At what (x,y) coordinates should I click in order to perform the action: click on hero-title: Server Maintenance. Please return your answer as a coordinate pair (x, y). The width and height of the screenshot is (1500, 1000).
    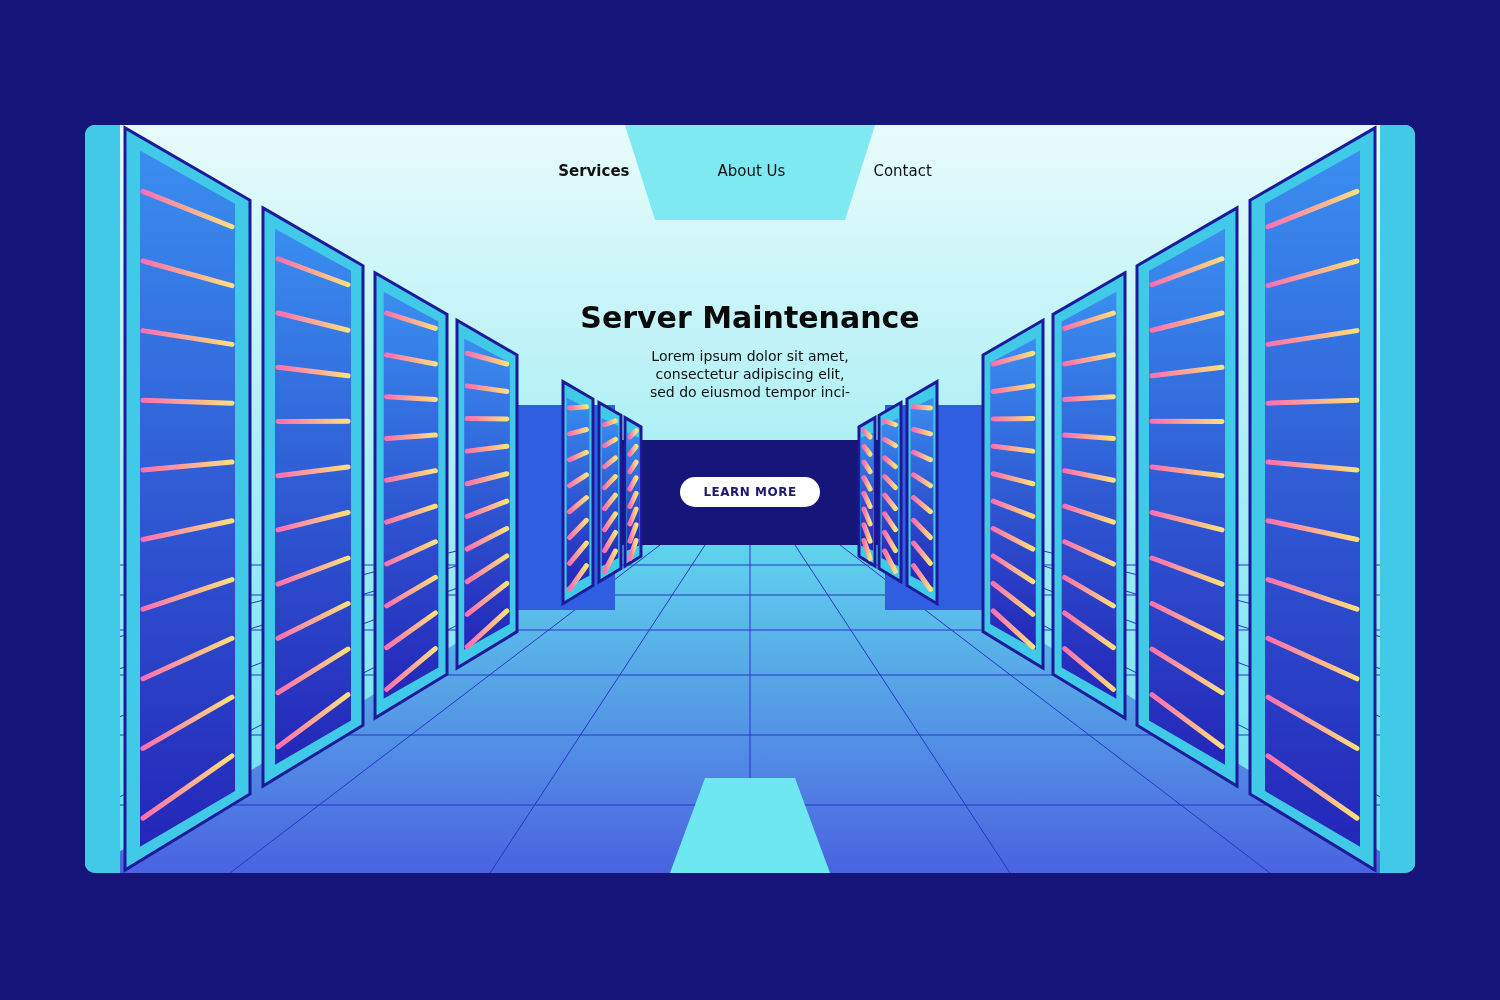
    Looking at the image, I should click on (750, 317).